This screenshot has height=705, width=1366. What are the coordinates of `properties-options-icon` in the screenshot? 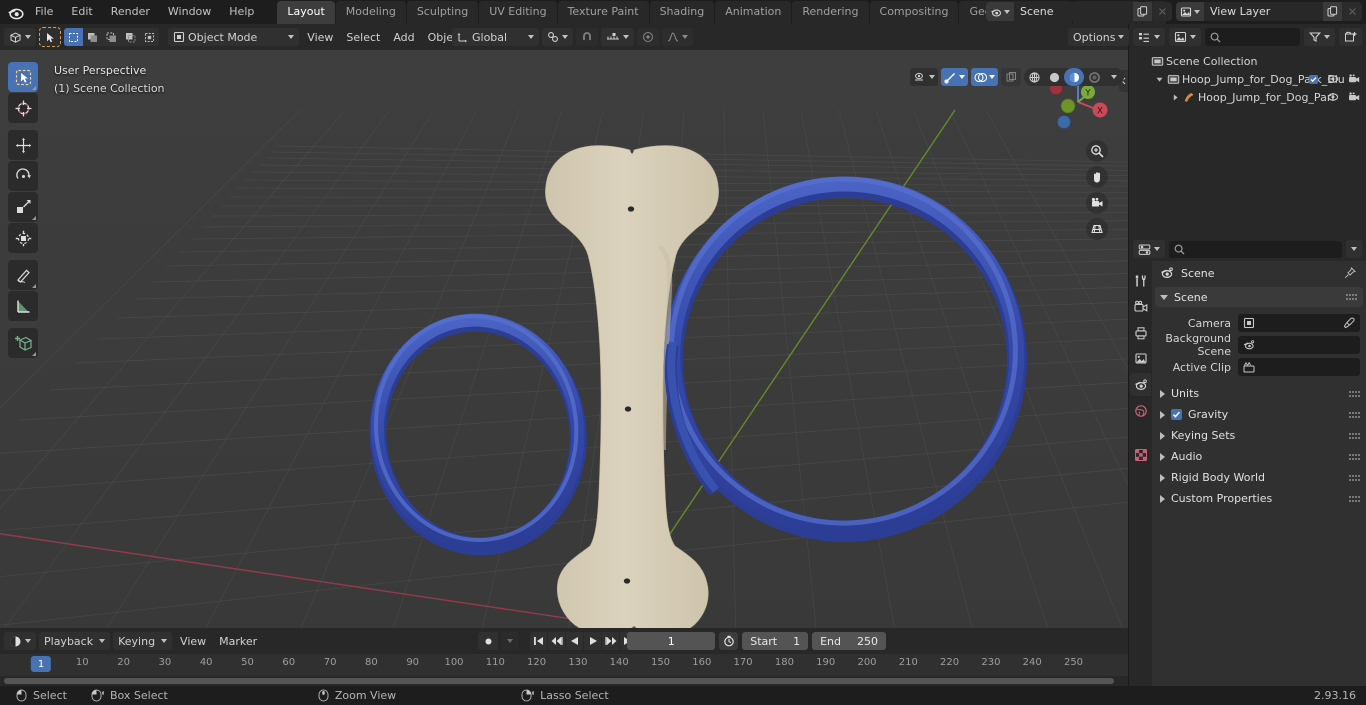 It's located at (1354, 249).